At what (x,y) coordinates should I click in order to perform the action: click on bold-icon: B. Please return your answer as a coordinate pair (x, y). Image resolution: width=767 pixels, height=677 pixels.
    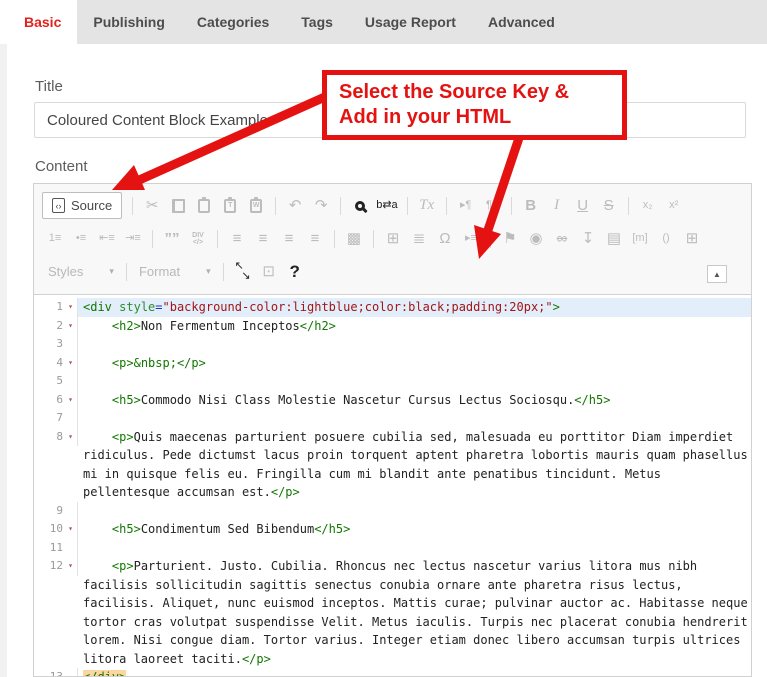
    Looking at the image, I should click on (531, 206).